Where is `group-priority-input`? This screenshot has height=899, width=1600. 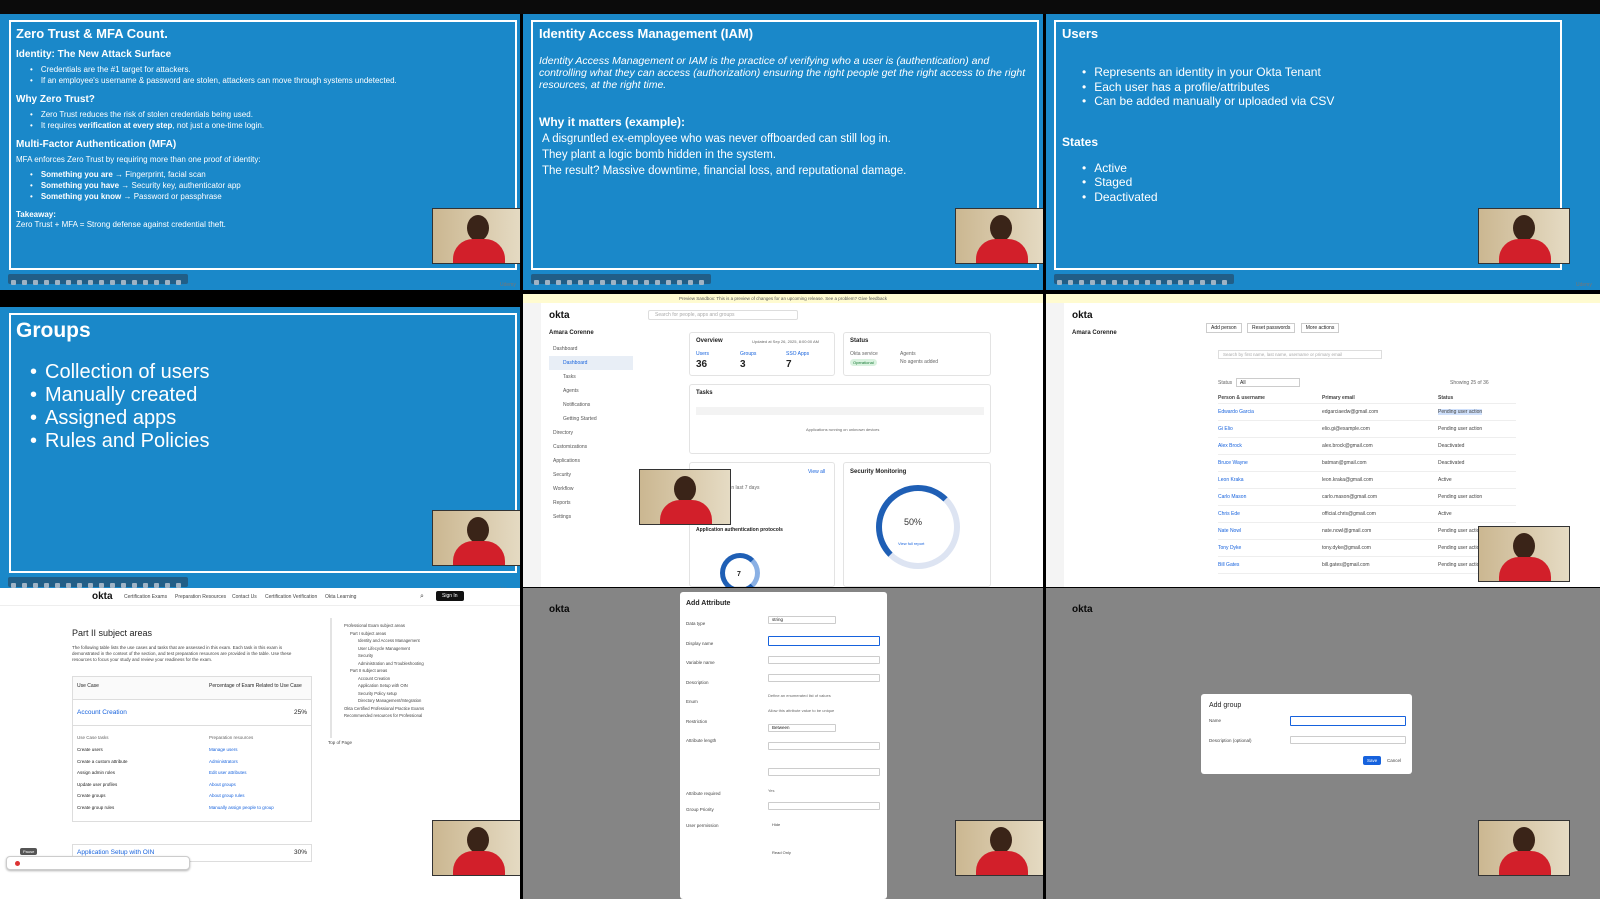 group-priority-input is located at coordinates (824, 806).